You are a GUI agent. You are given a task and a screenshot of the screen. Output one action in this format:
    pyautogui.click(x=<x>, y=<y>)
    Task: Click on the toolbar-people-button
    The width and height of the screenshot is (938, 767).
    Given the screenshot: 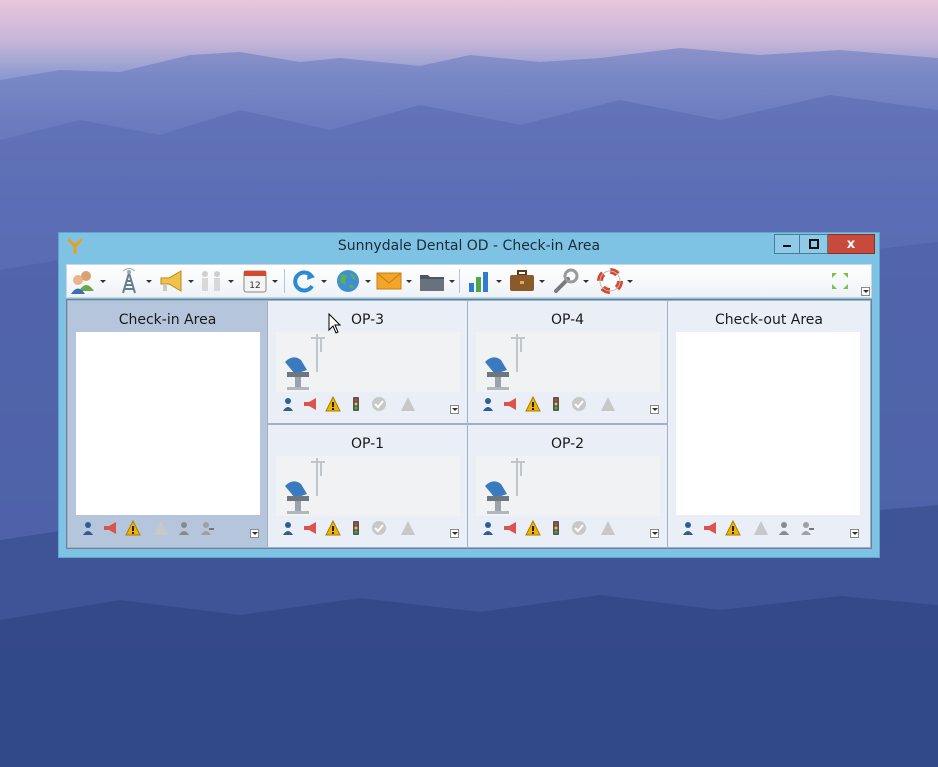 What is the action you would take?
    pyautogui.click(x=216, y=281)
    